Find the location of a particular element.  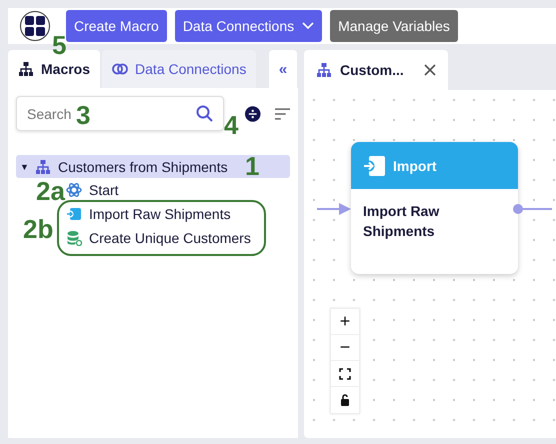

input-arrow is located at coordinates (334, 209).